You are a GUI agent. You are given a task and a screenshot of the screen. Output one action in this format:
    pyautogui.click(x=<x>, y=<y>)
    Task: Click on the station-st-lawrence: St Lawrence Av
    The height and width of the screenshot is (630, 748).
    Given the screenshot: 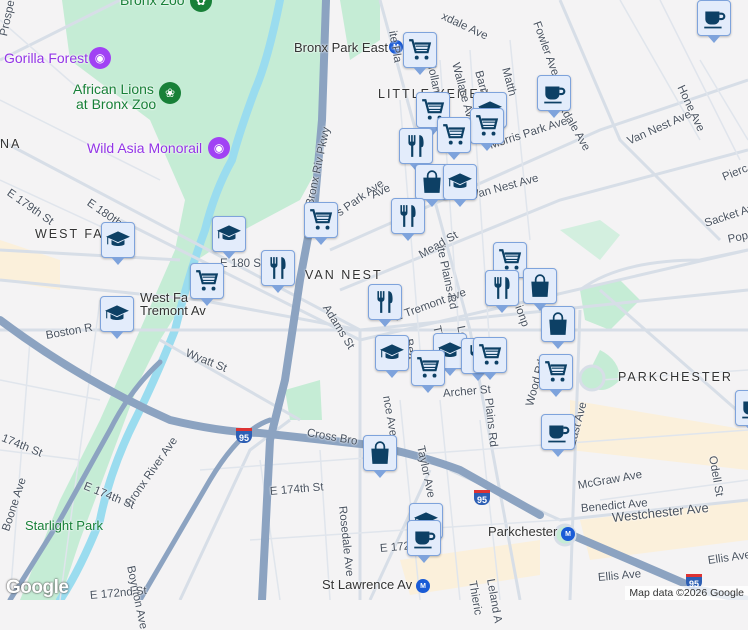 What is the action you would take?
    pyautogui.click(x=367, y=584)
    